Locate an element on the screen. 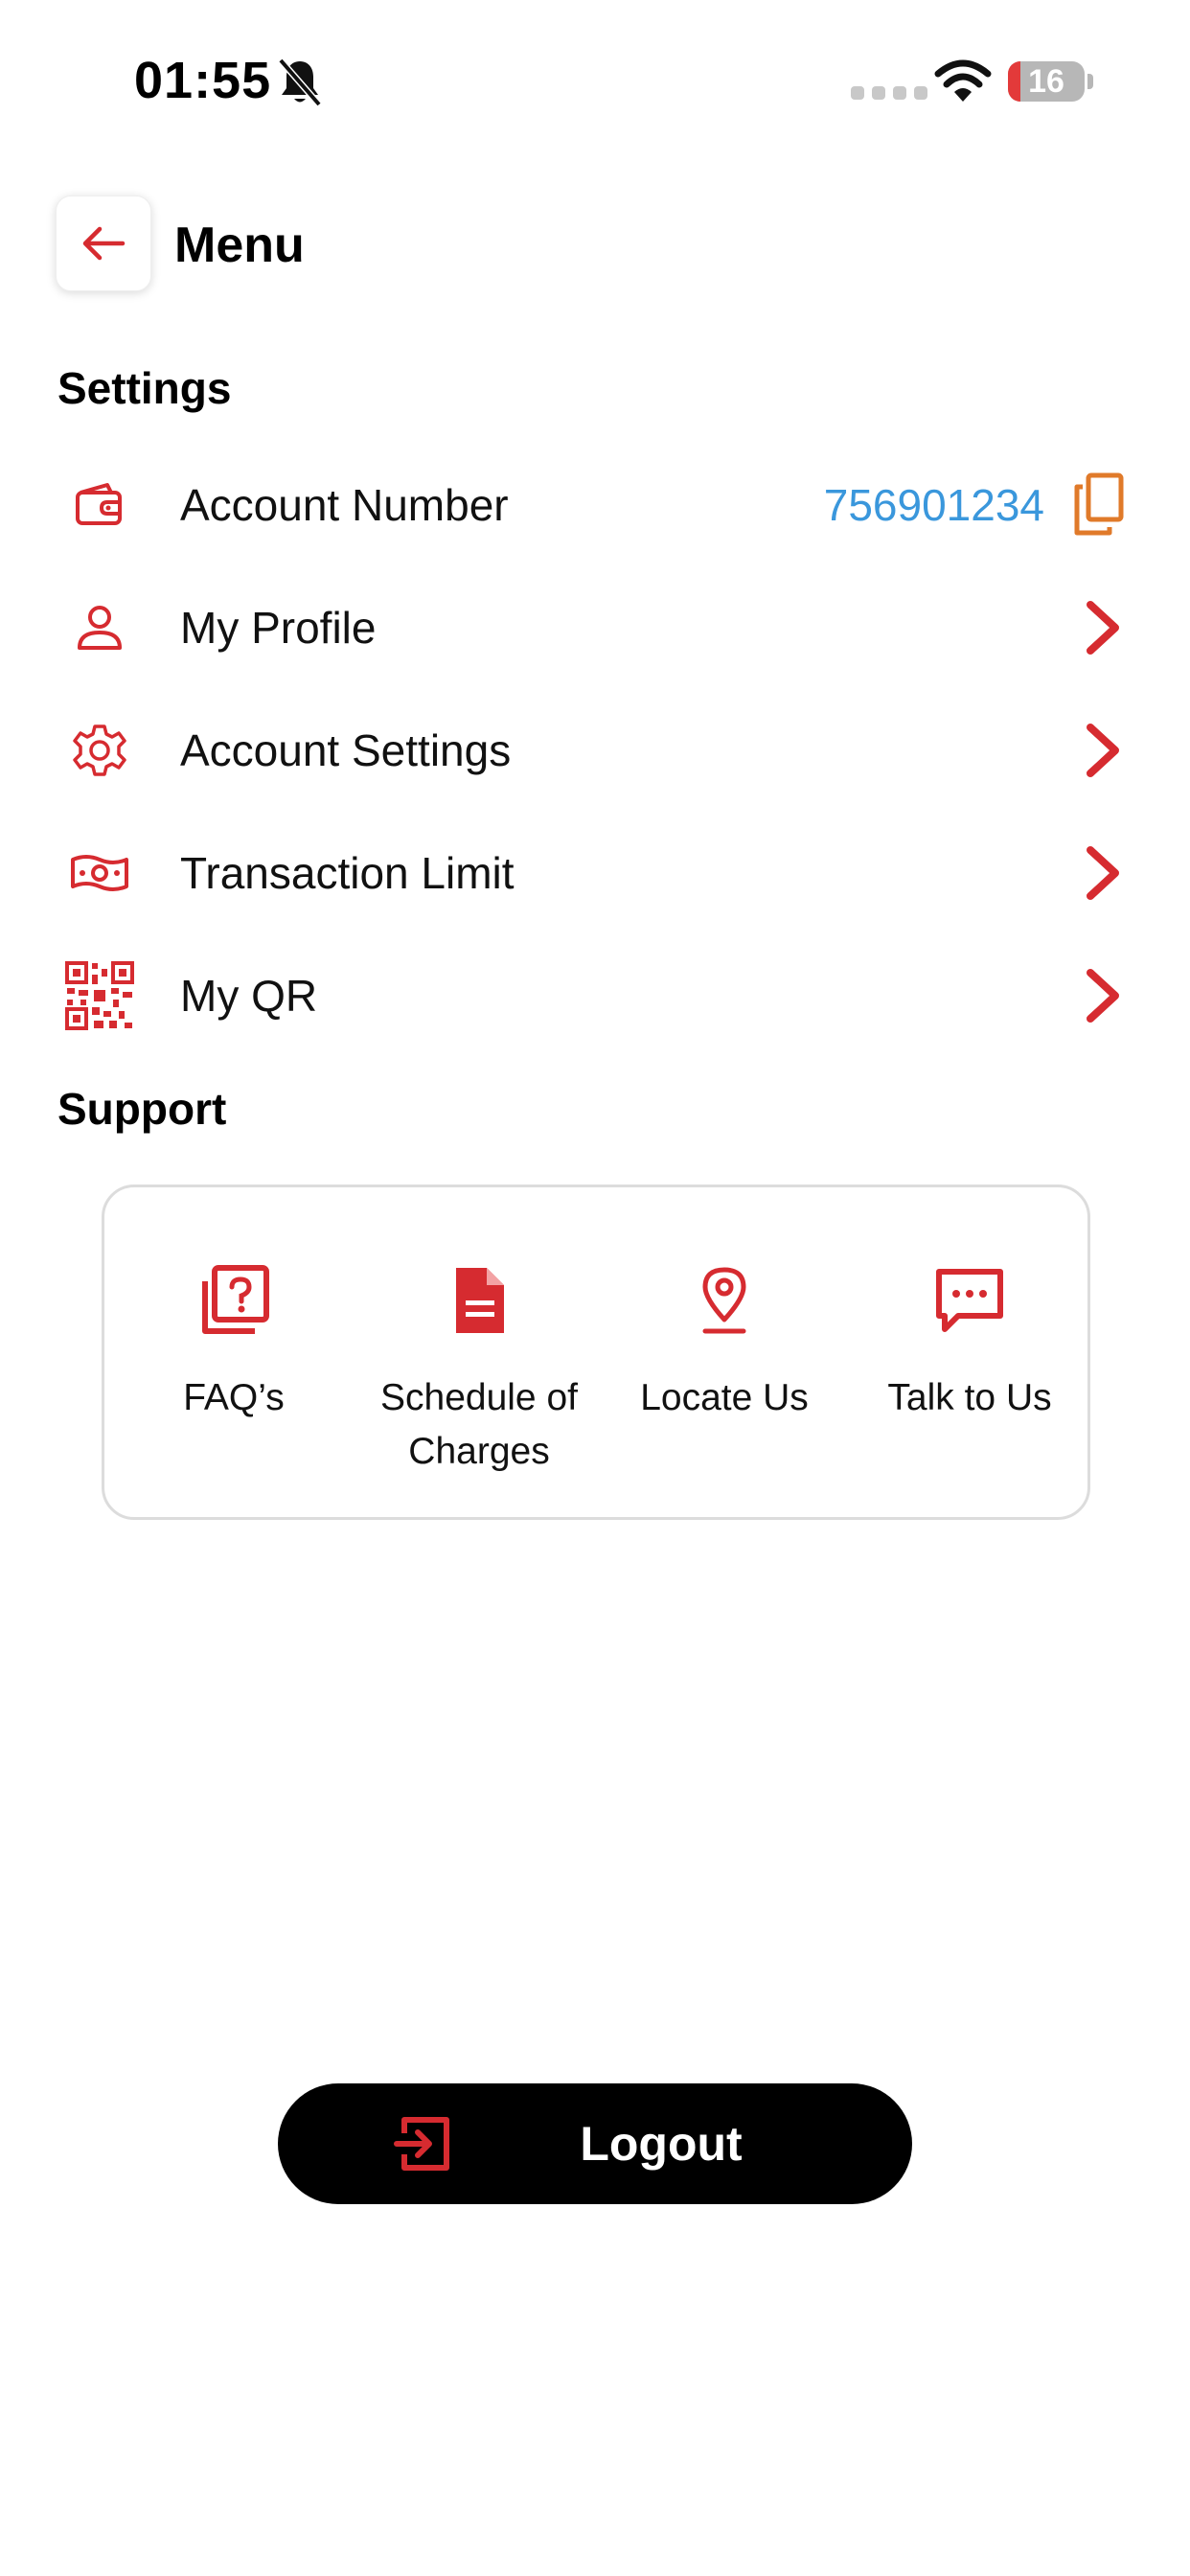 The height and width of the screenshot is (2576, 1190). banknote-icon is located at coordinates (99, 873).